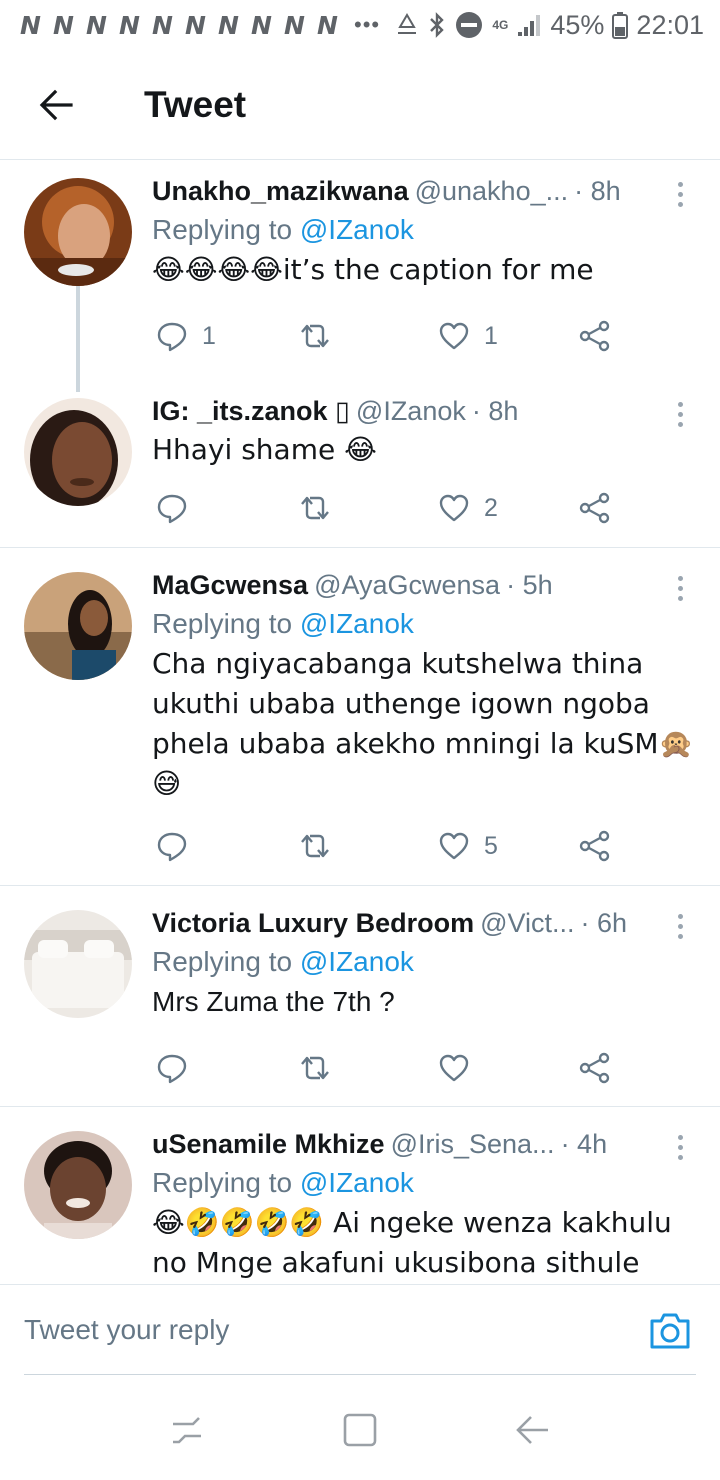 The width and height of the screenshot is (720, 1480). Describe the element at coordinates (313, 923) in the screenshot. I see `user-name: Victoria Luxury Bedroom` at that location.